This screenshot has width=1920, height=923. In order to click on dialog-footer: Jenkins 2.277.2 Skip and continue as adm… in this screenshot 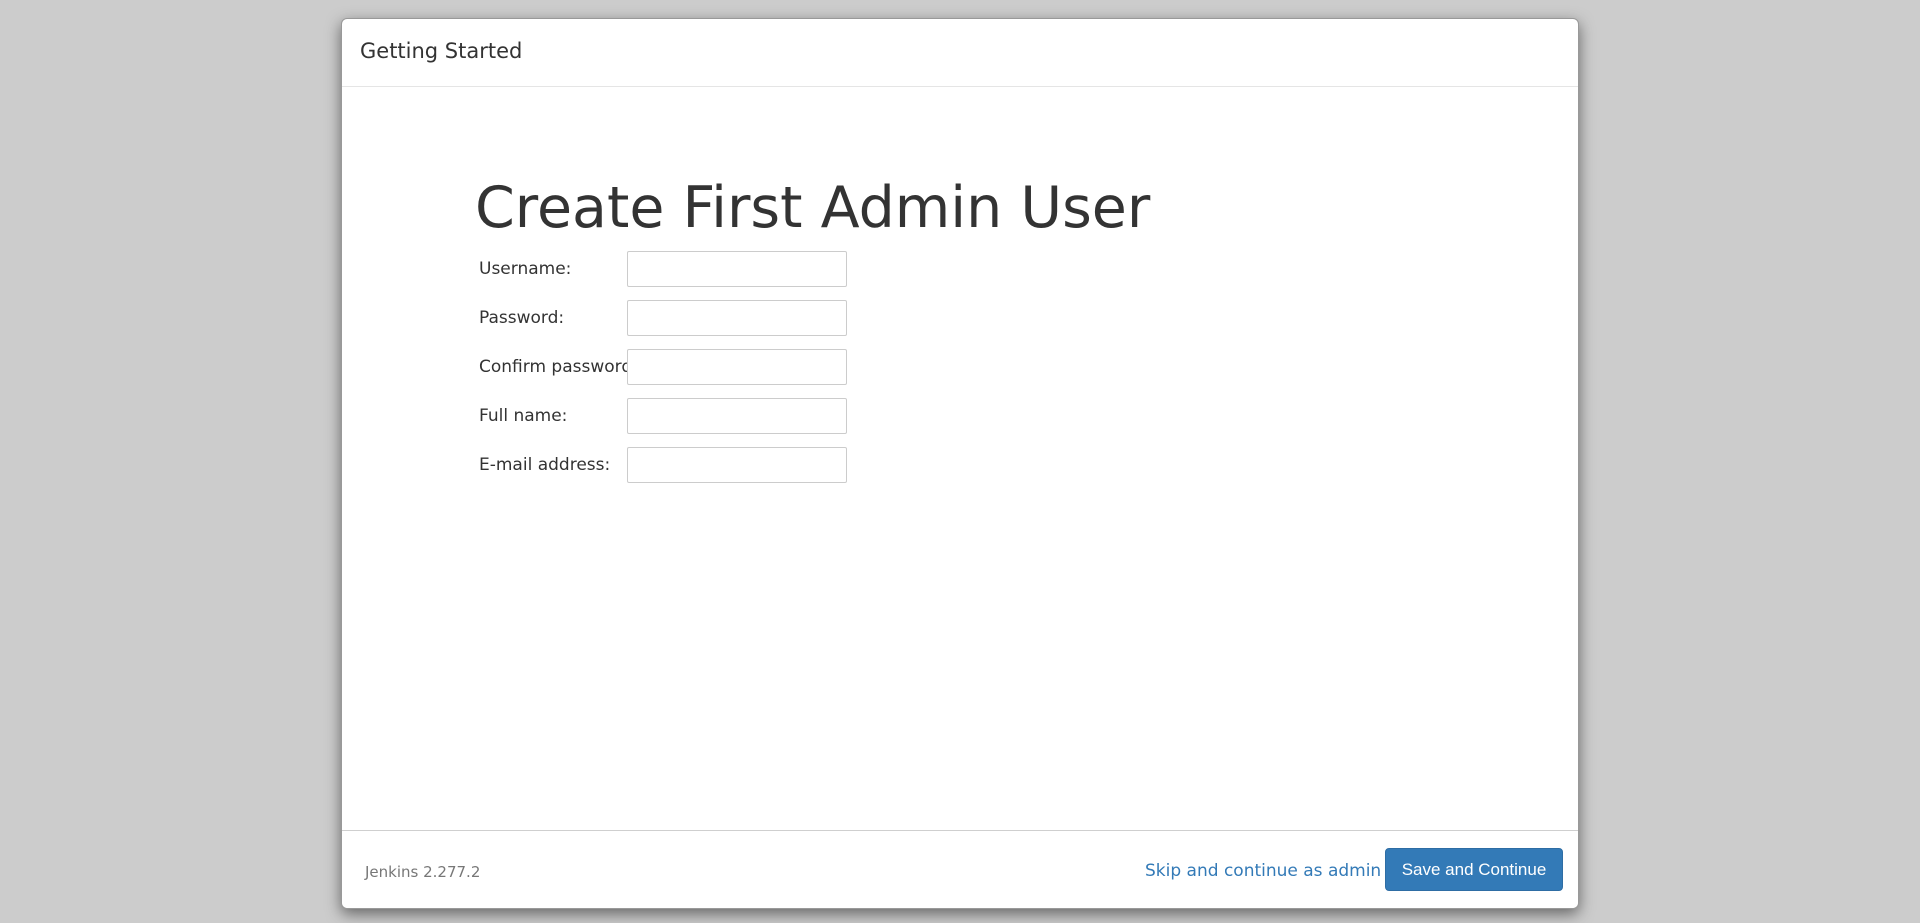, I will do `click(960, 869)`.